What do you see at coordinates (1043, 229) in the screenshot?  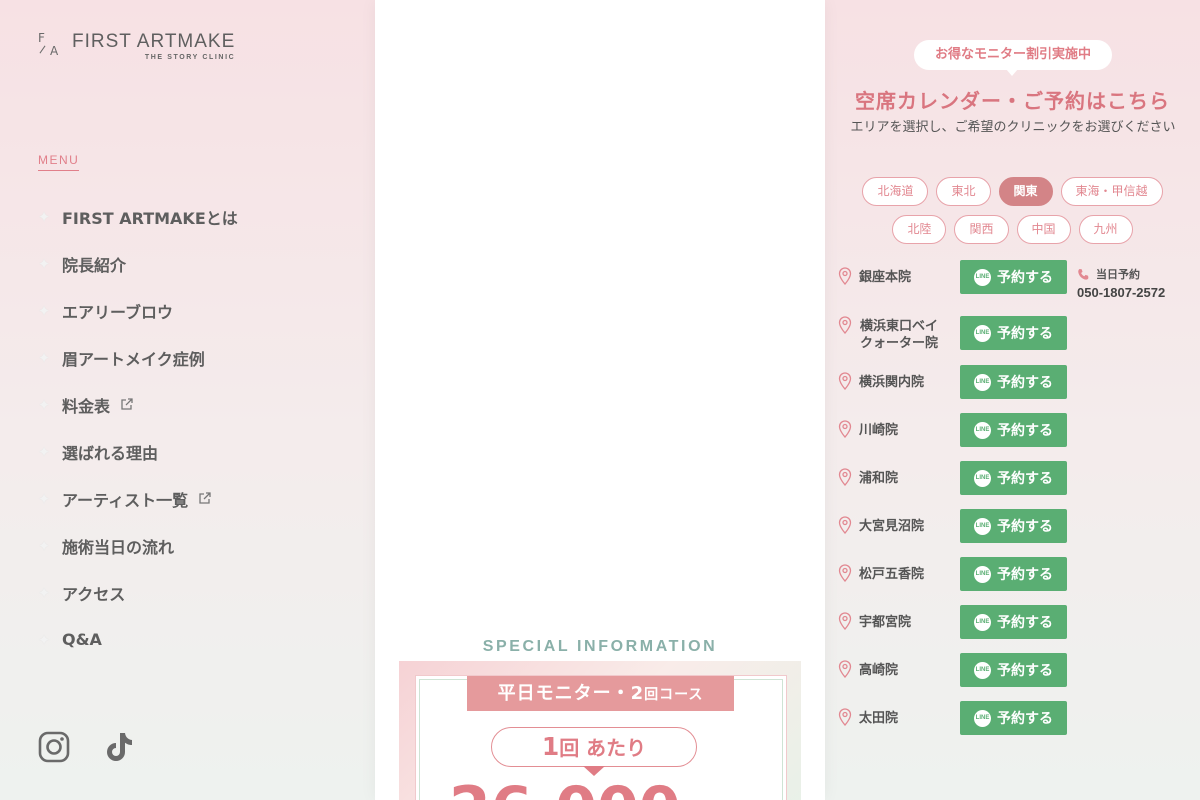 I see `area-chugoku: 中国` at bounding box center [1043, 229].